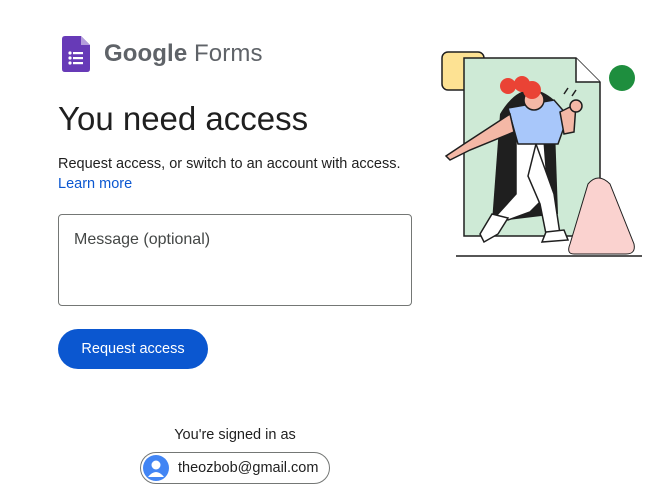  Describe the element at coordinates (156, 468) in the screenshot. I see `person-avatar-icon` at that location.